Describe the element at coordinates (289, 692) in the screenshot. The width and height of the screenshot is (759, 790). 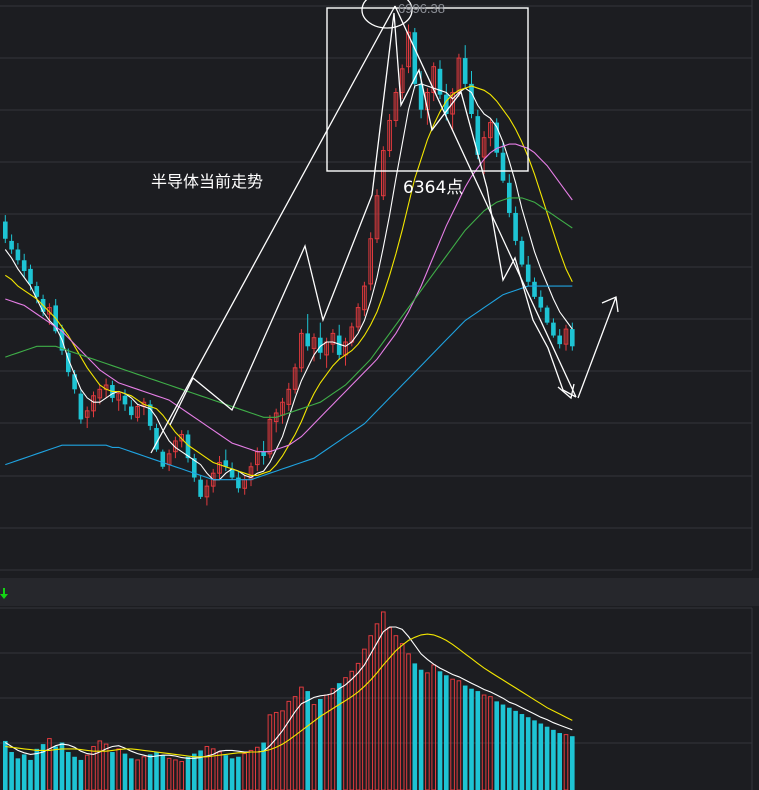
I see `volume-moving-averages` at that location.